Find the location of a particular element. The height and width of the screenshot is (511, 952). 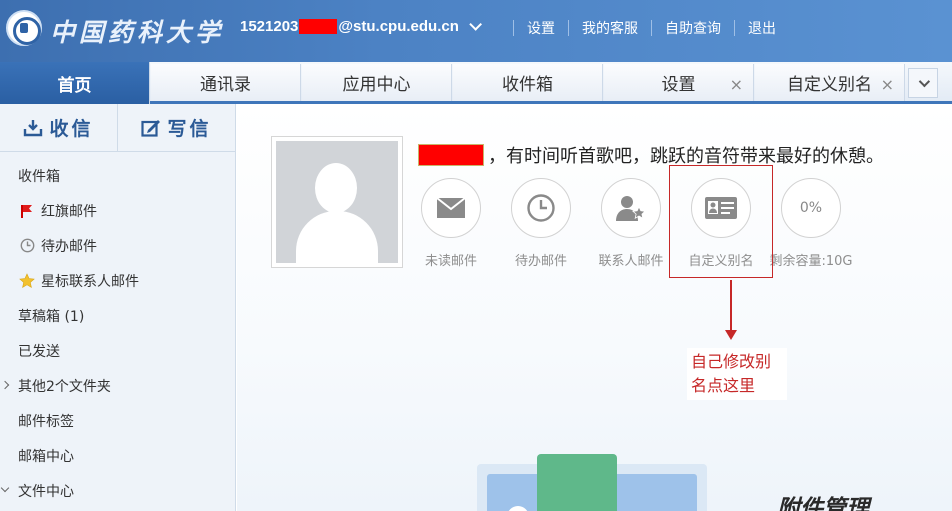

tab-label: 设置 is located at coordinates (678, 85).